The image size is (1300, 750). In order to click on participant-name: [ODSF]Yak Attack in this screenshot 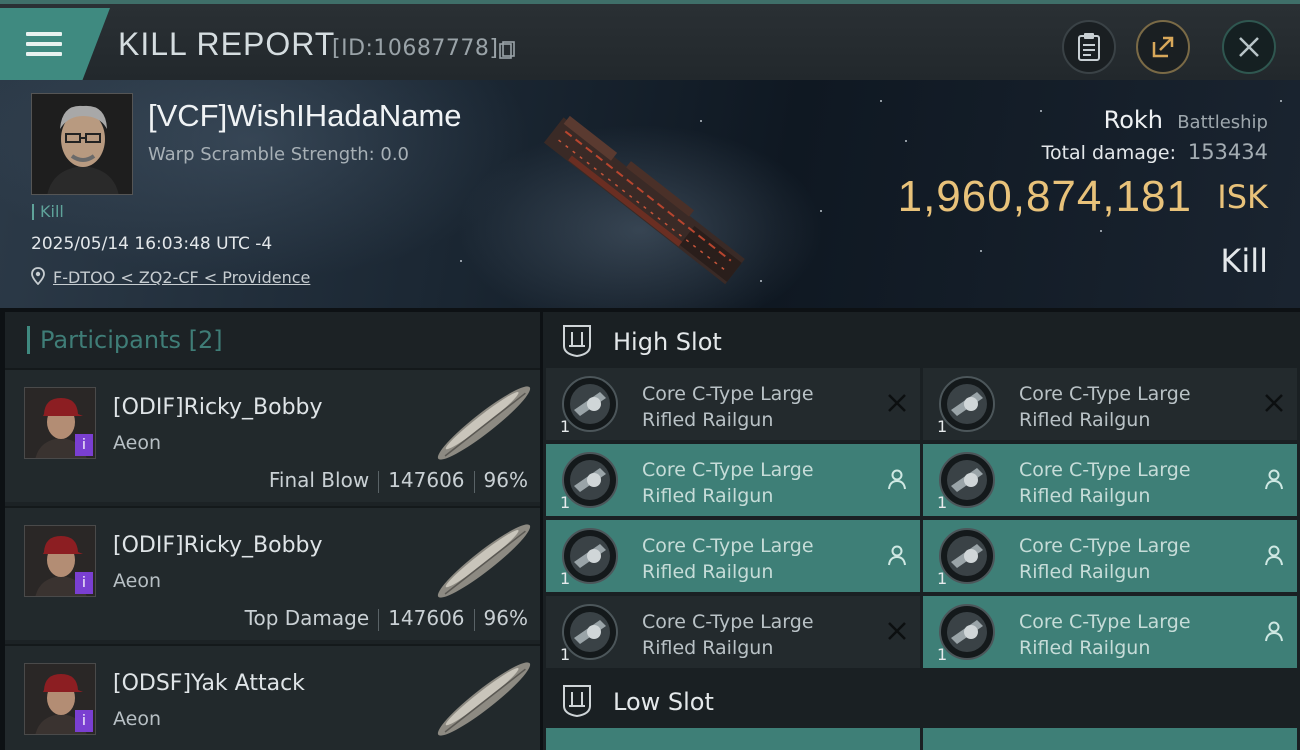, I will do `click(209, 683)`.